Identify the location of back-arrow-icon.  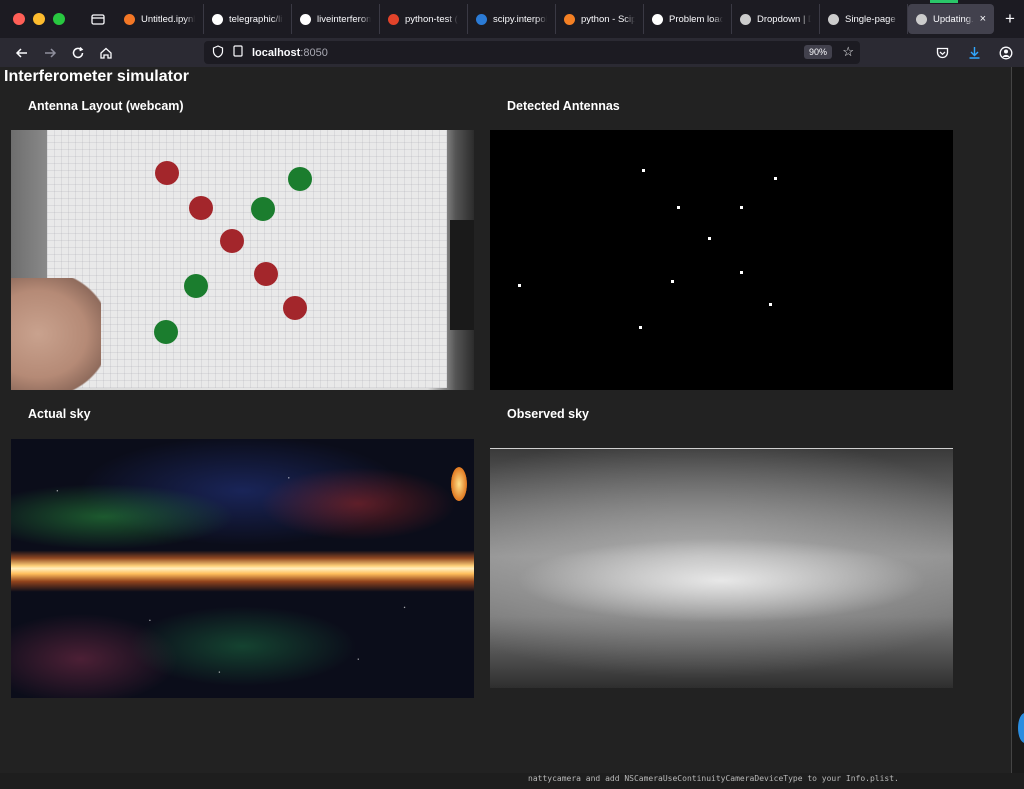
(22, 53).